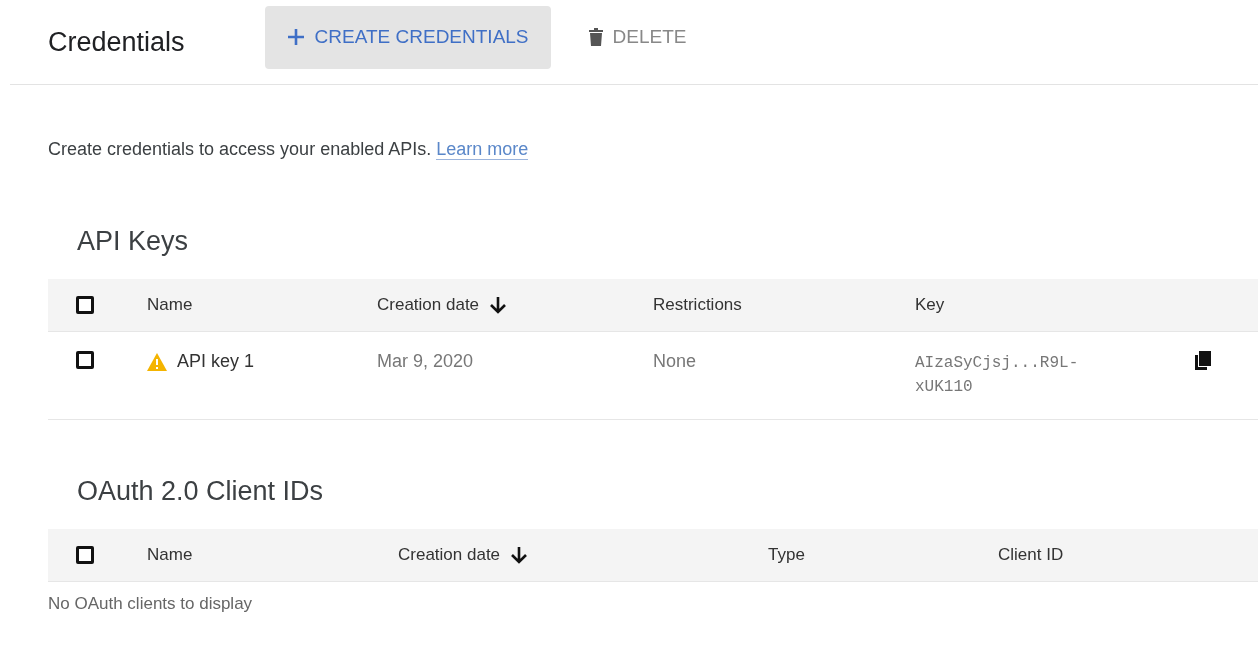 The image size is (1258, 655). I want to click on date-cell-text: Mar 9, 2020, so click(426, 361).